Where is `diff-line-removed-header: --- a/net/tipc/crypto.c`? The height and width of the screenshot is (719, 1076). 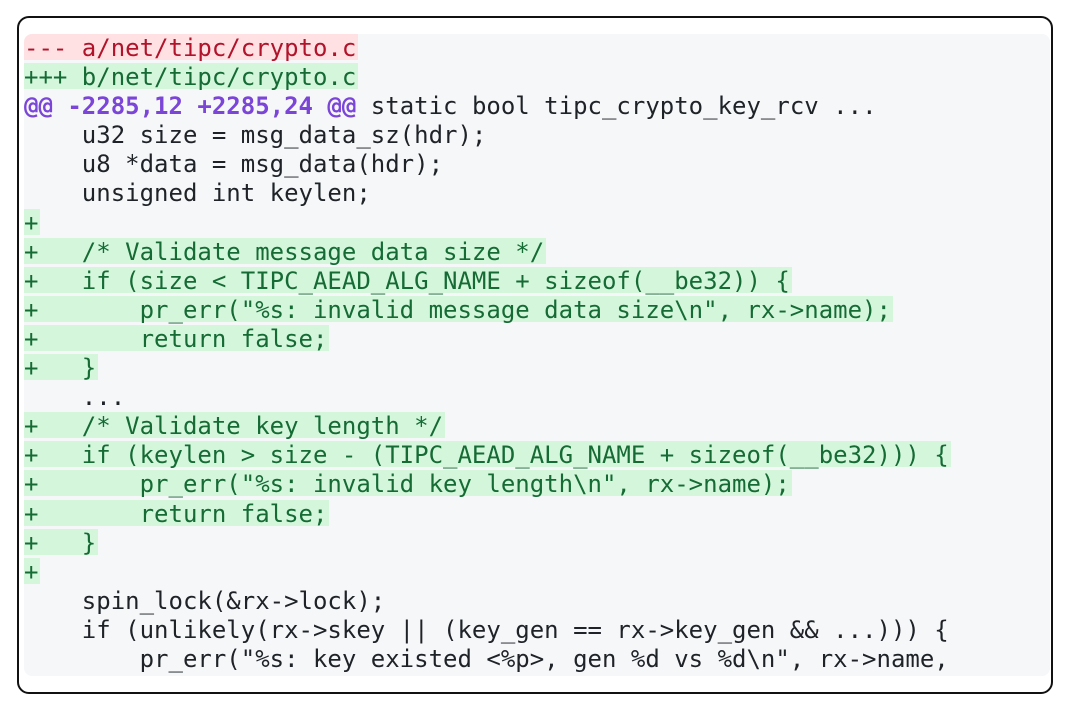 diff-line-removed-header: --- a/net/tipc/crypto.c is located at coordinates (191, 48).